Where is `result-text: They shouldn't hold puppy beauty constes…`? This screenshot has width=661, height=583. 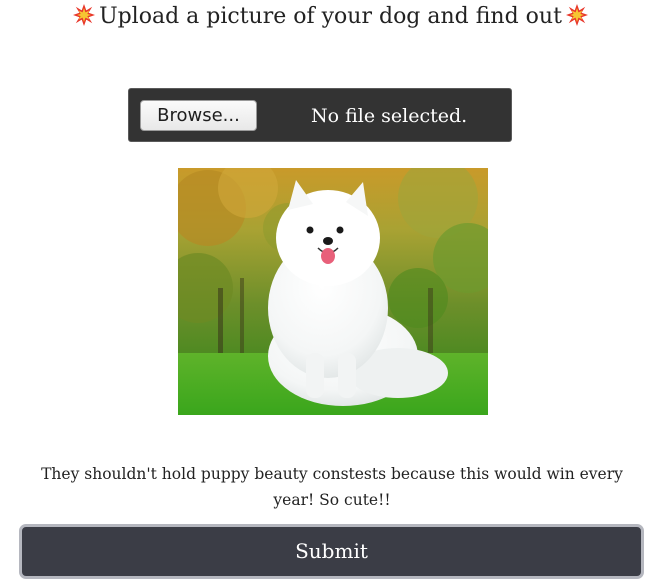 result-text: They shouldn't hold puppy beauty constes… is located at coordinates (332, 487).